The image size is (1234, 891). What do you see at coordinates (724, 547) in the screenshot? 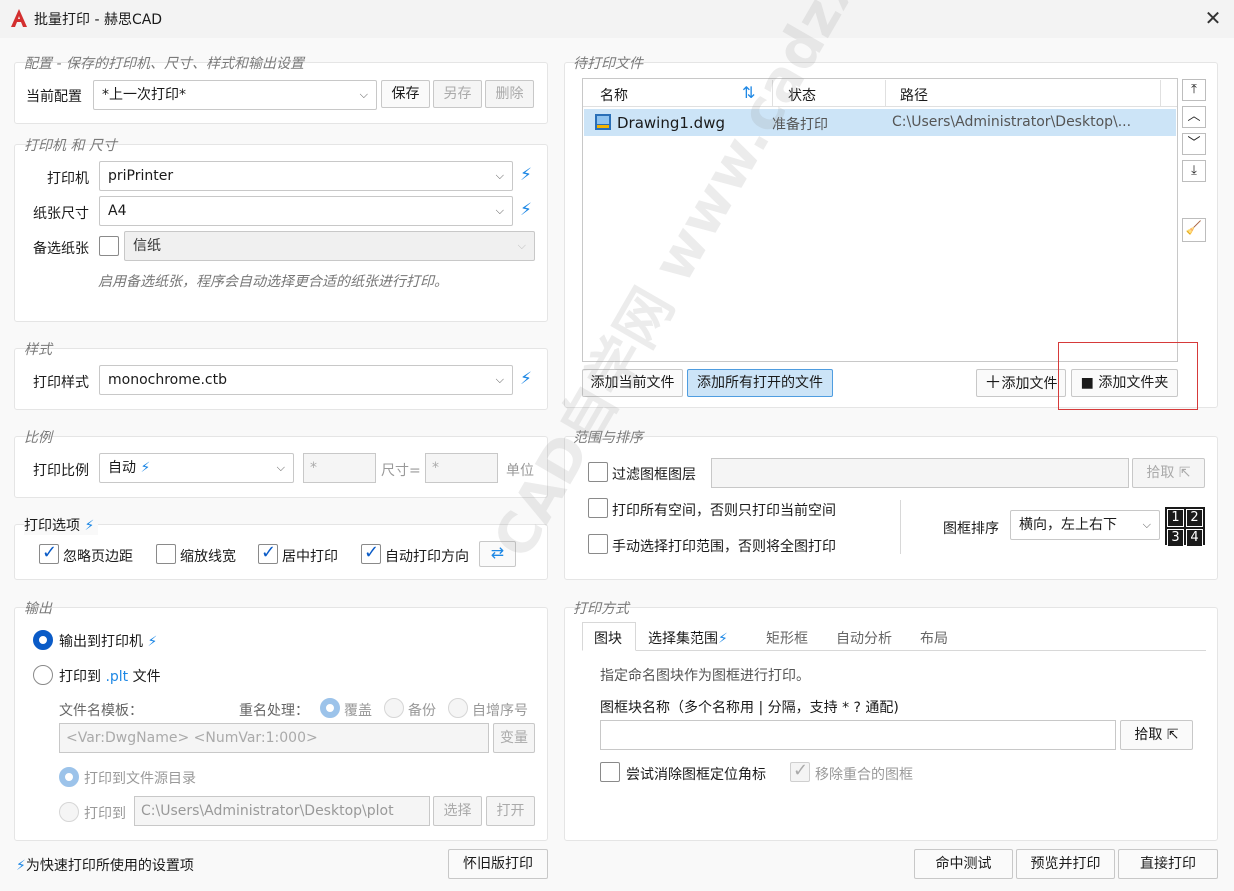
I see `manual-range-label: 手动选择打印范围，否则将全图打印` at bounding box center [724, 547].